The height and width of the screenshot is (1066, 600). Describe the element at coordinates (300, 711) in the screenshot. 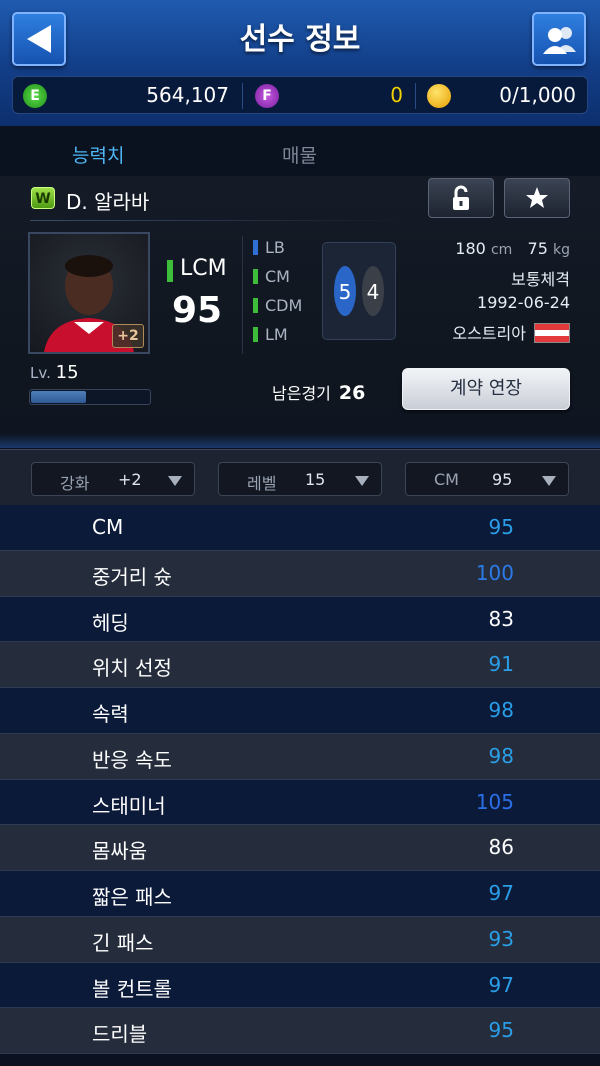

I see `stat-row: 속력 98` at that location.